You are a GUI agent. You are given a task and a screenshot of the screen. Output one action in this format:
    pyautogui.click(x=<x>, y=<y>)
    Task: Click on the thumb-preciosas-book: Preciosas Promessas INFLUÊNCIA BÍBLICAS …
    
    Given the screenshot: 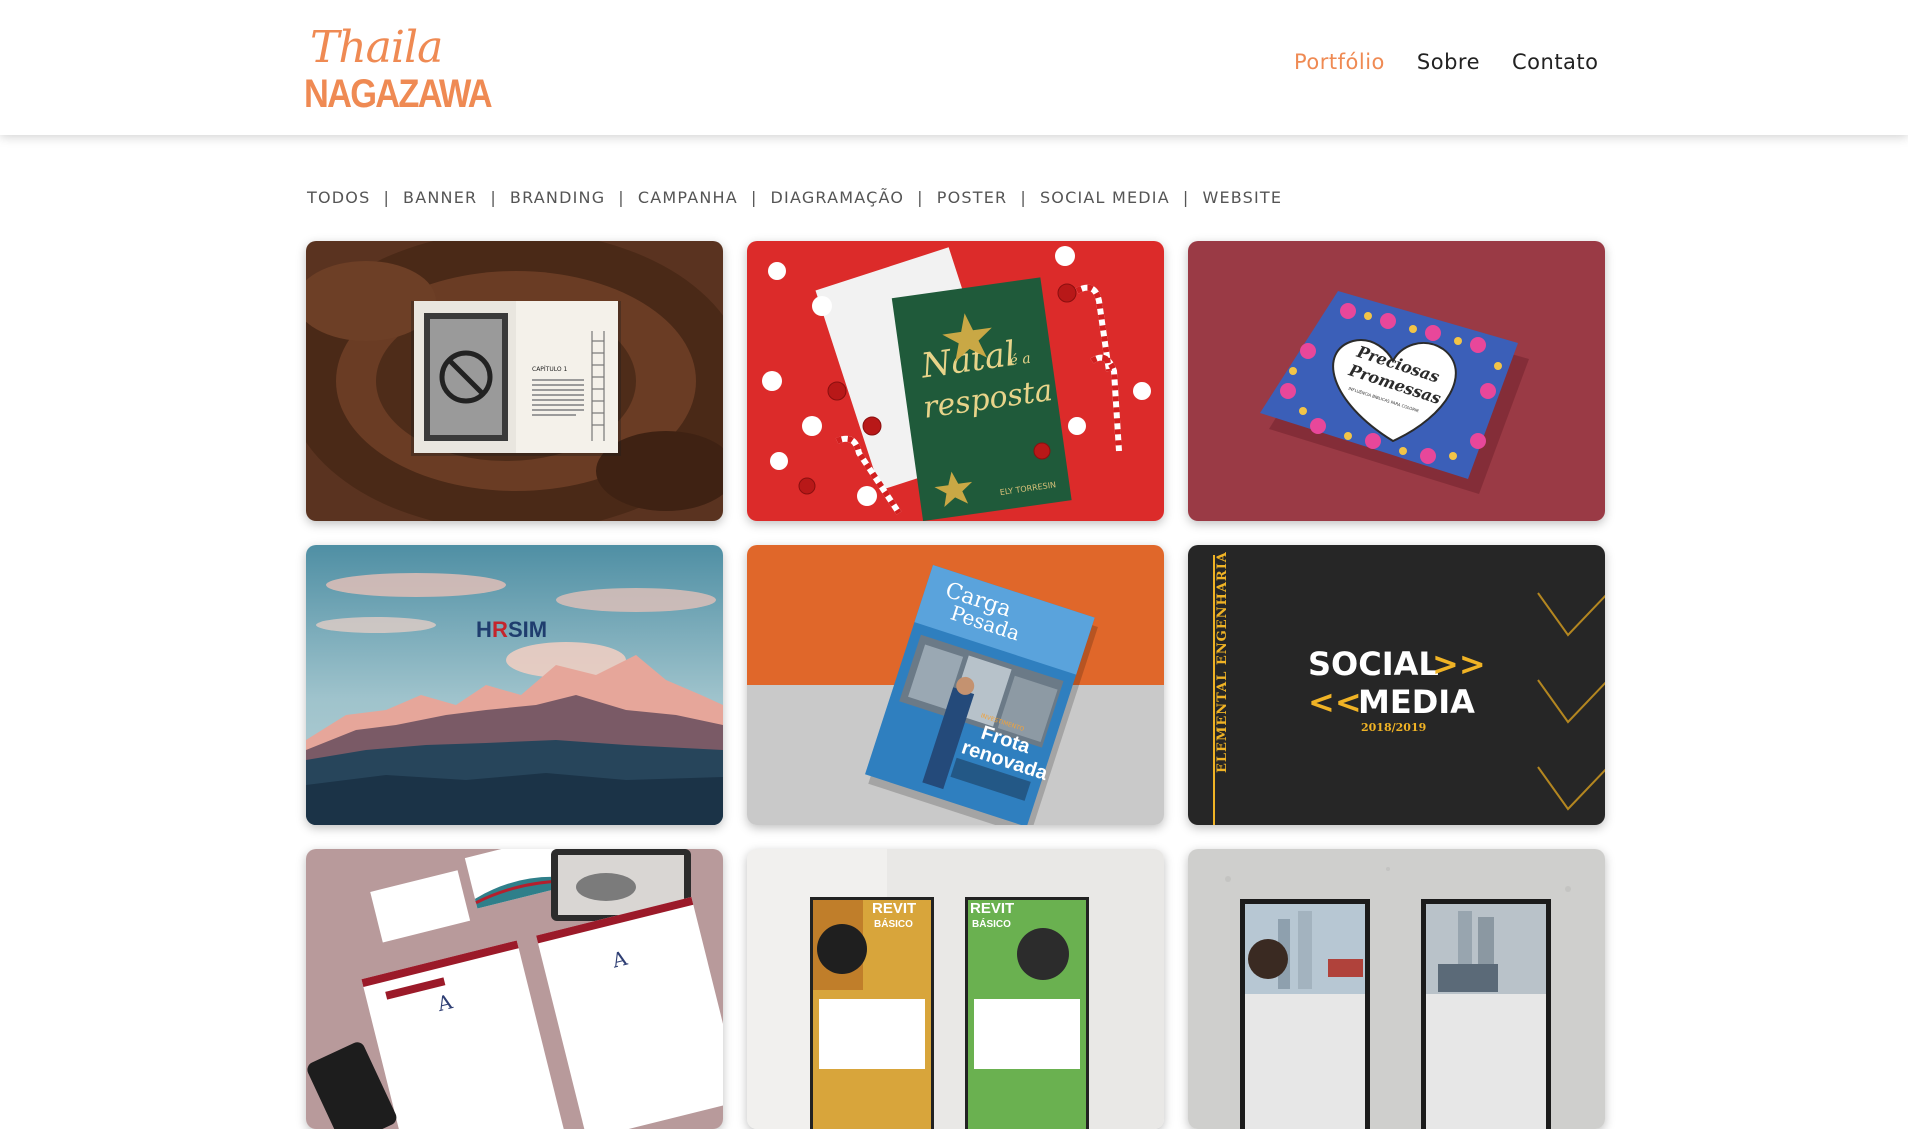 What is the action you would take?
    pyautogui.click(x=1396, y=381)
    